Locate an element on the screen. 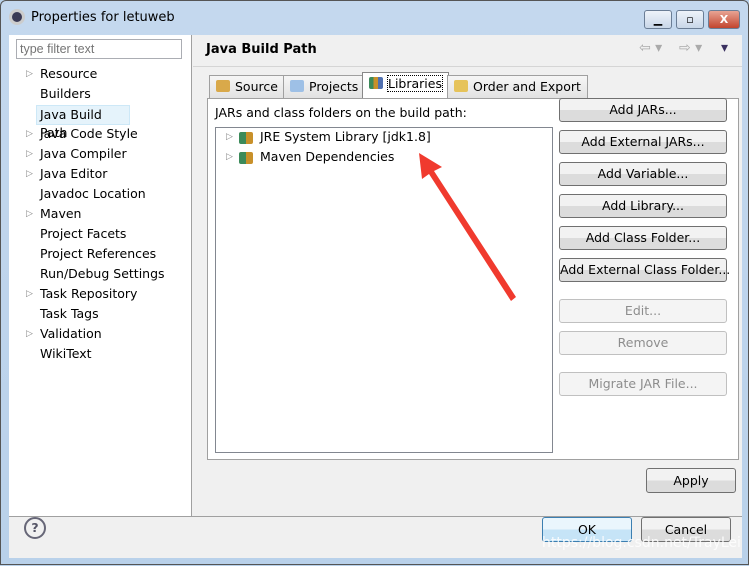  red-arrow is located at coordinates (467, 227).